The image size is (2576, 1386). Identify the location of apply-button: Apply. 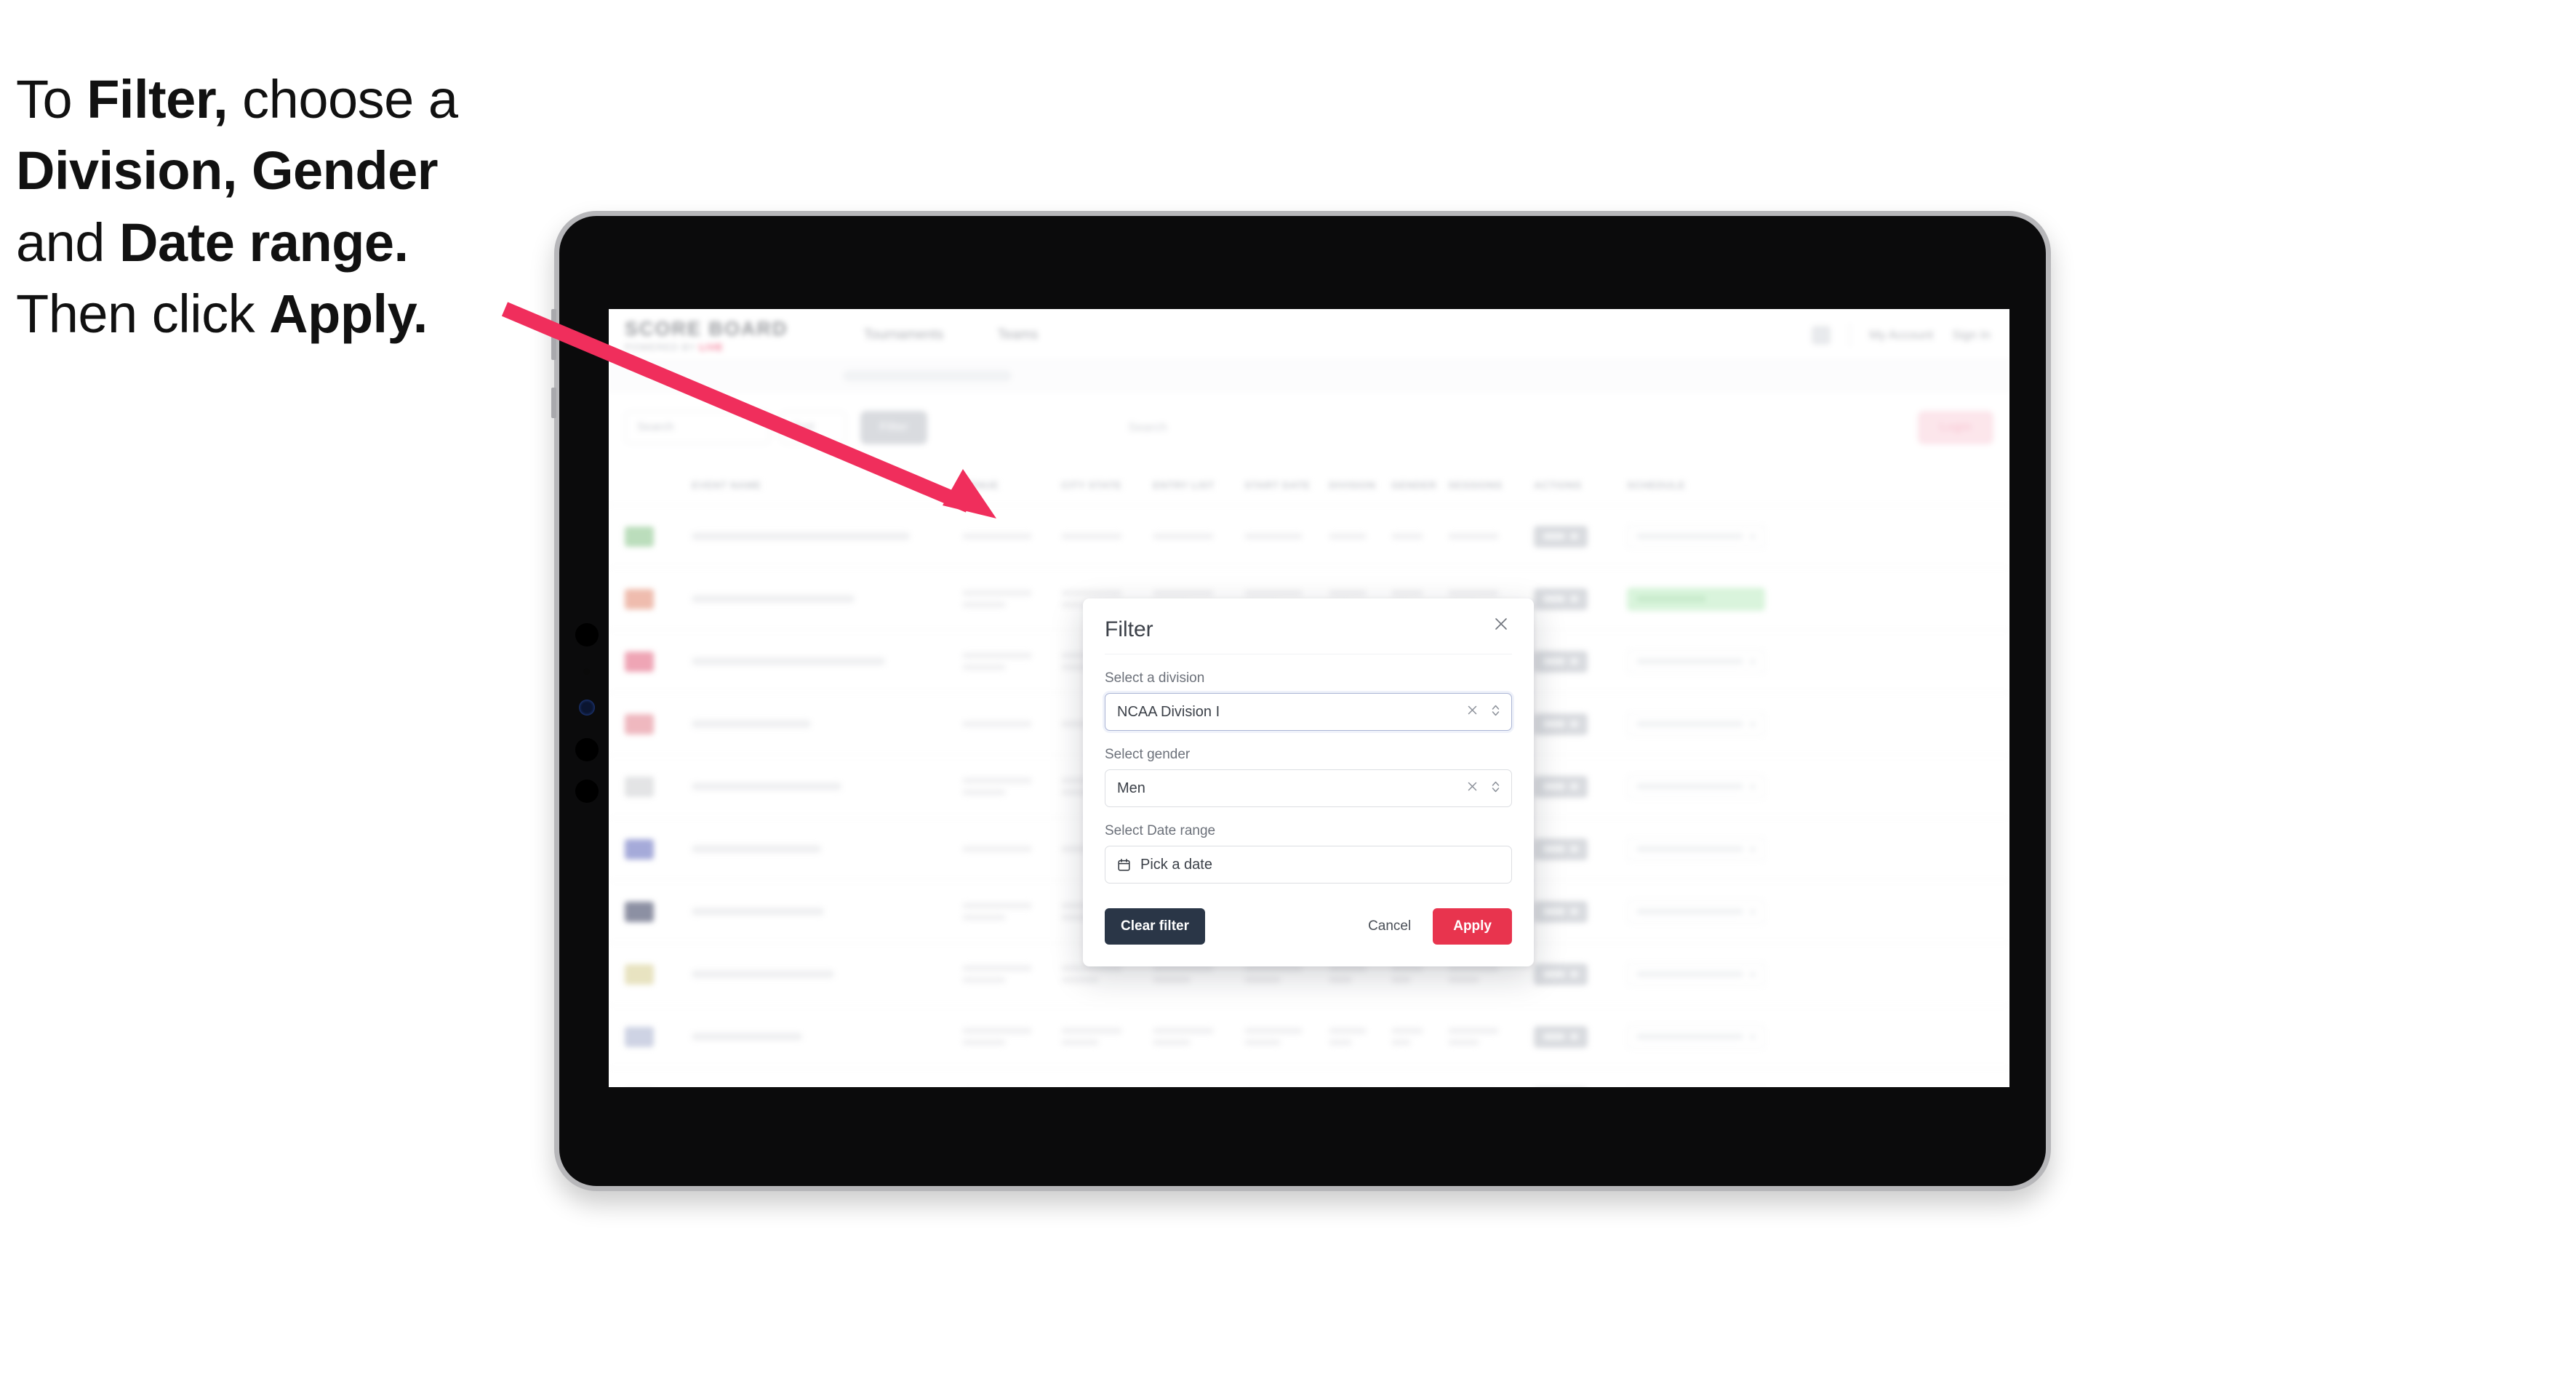
(1472, 927).